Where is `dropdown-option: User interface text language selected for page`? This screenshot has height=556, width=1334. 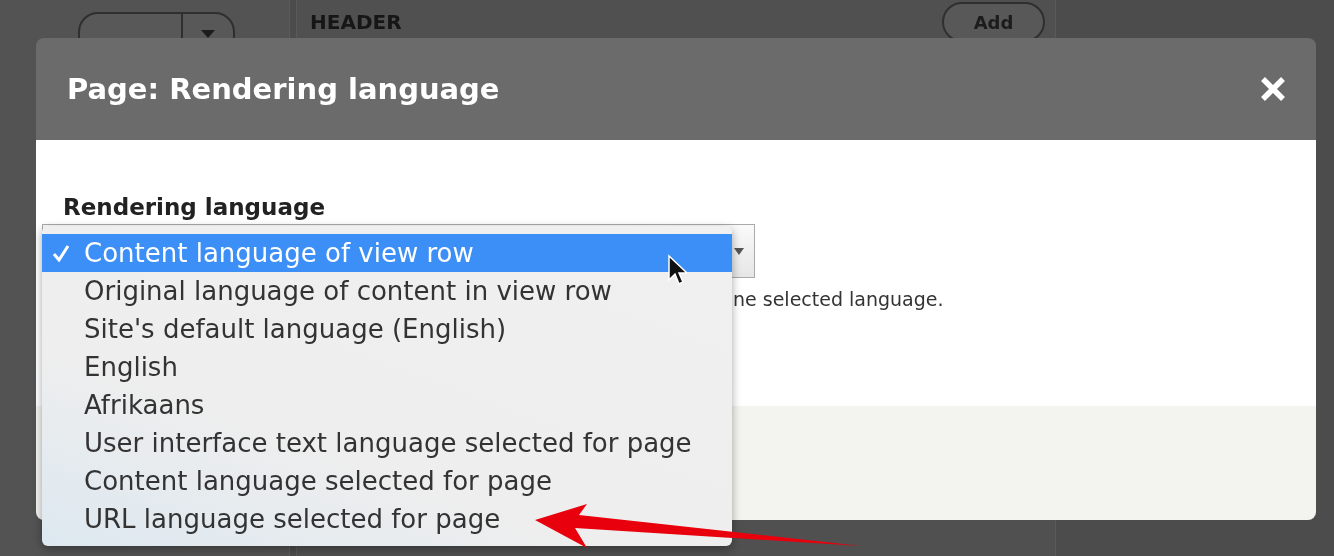
dropdown-option: User interface text language selected for page is located at coordinates (387, 443).